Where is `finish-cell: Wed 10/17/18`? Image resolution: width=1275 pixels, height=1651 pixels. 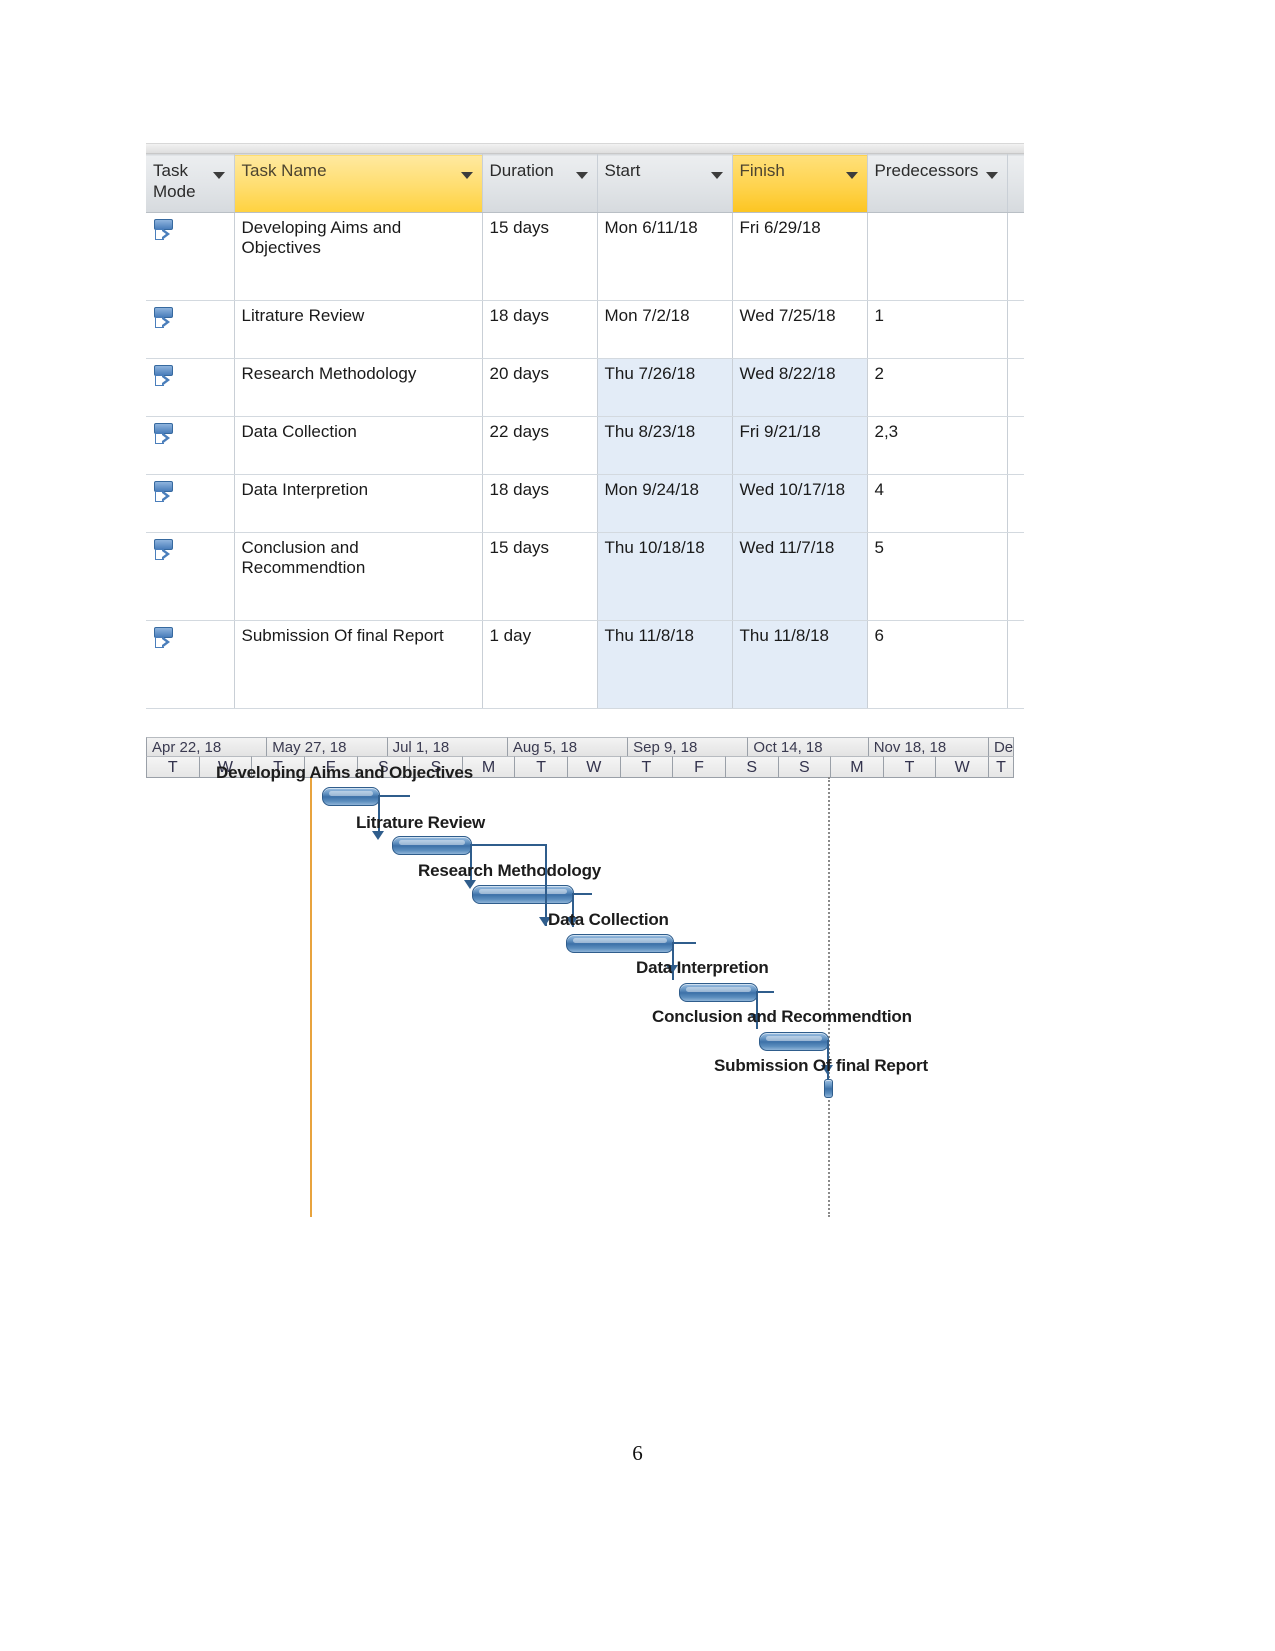
finish-cell: Wed 10/17/18 is located at coordinates (800, 503).